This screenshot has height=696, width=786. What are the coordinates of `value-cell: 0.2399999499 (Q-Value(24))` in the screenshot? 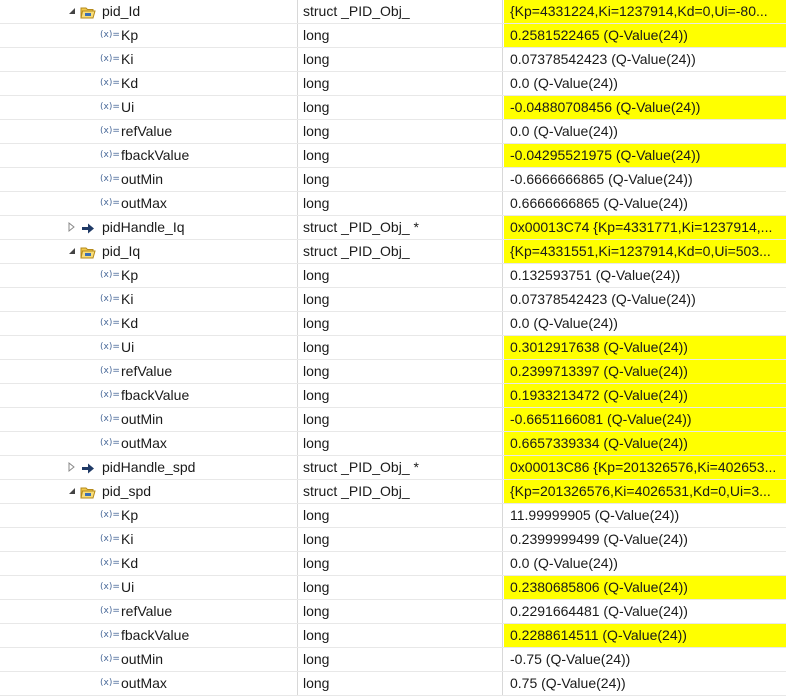 It's located at (645, 539).